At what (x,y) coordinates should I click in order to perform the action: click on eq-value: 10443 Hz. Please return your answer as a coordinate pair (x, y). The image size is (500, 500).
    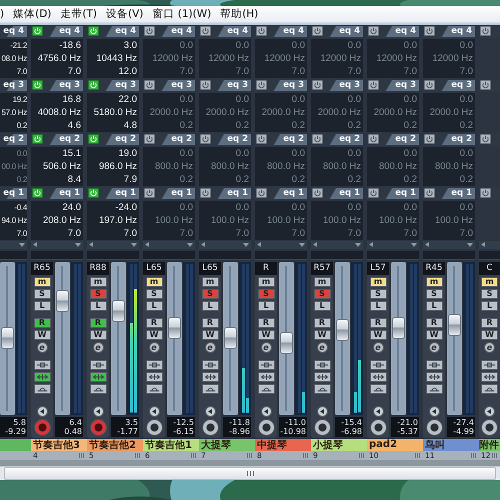
    Looking at the image, I should click on (112, 58).